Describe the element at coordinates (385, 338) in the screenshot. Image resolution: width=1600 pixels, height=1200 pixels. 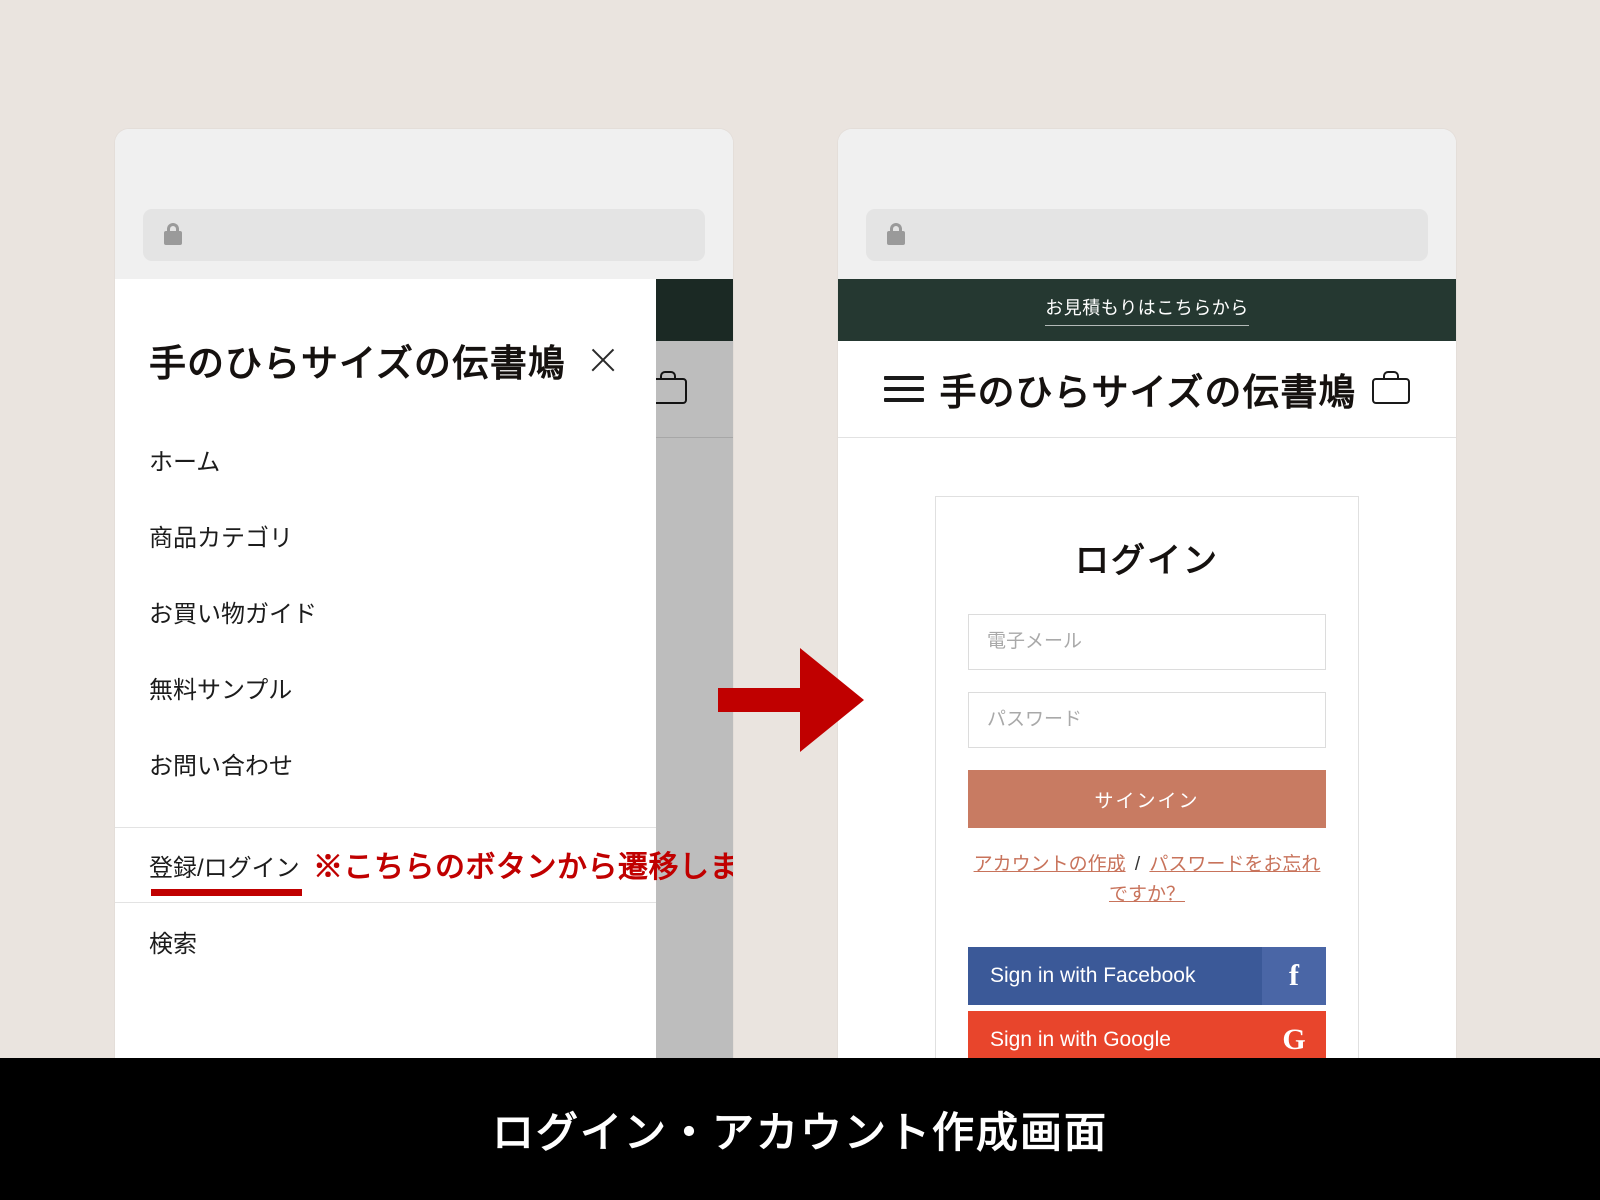
I see `drawer-header: 手のひらサイズの伝書鳩` at that location.